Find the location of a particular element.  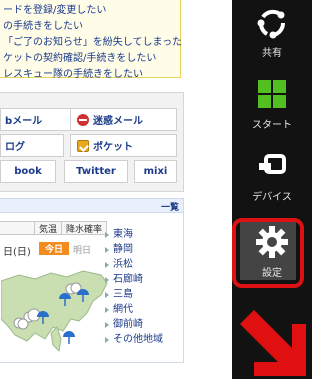

start-charm: スタート is located at coordinates (272, 110).